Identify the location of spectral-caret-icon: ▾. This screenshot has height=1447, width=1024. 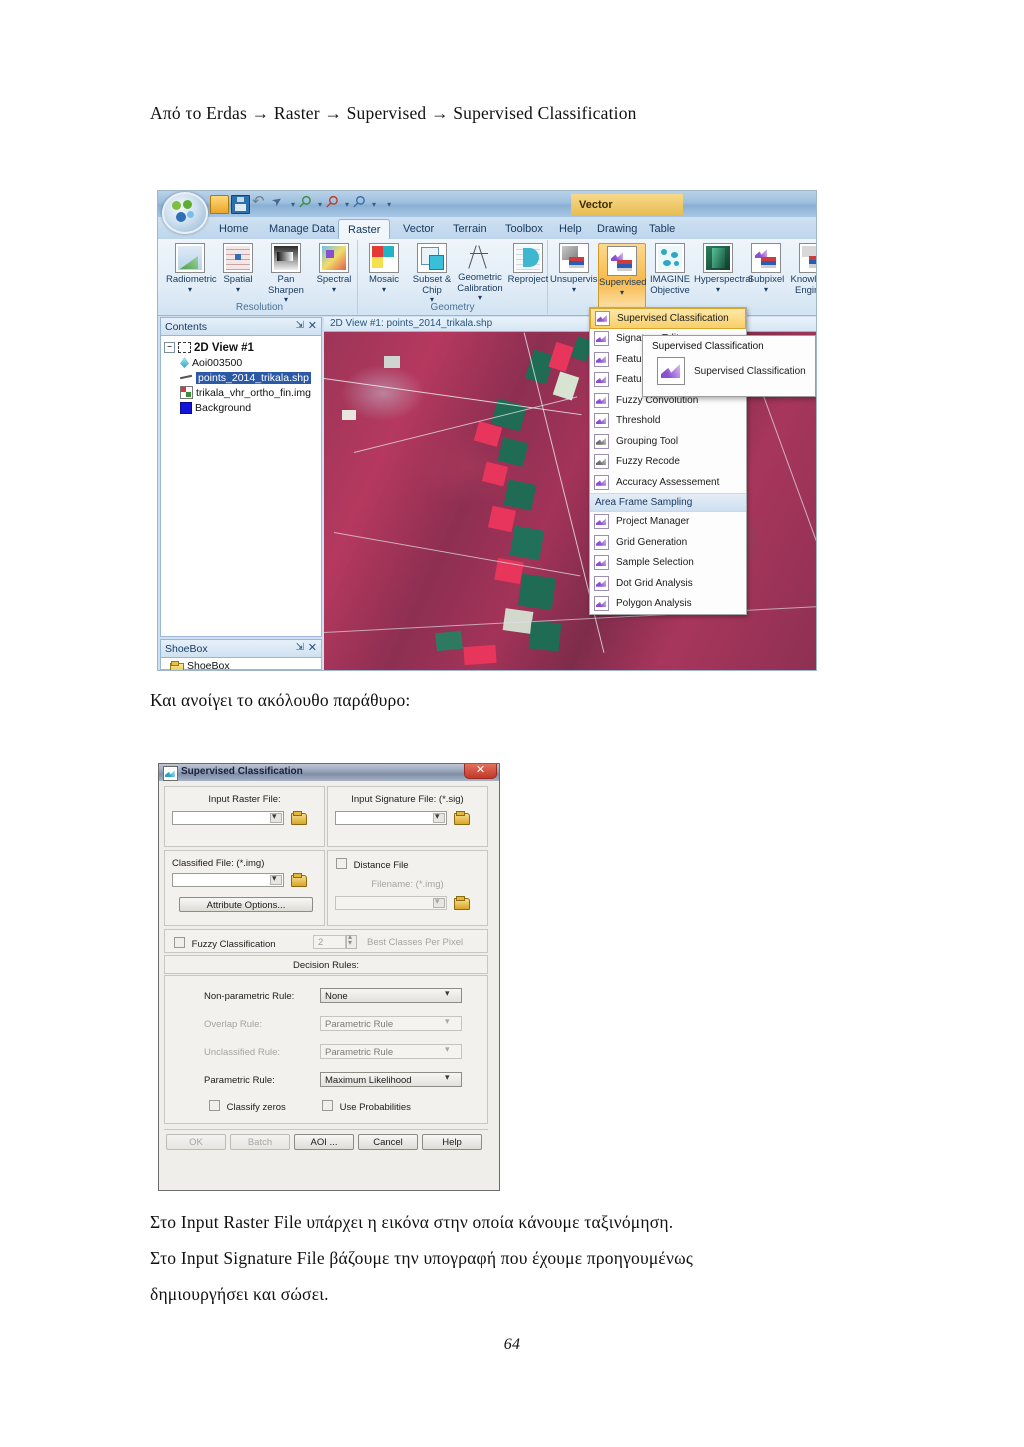
(334, 289).